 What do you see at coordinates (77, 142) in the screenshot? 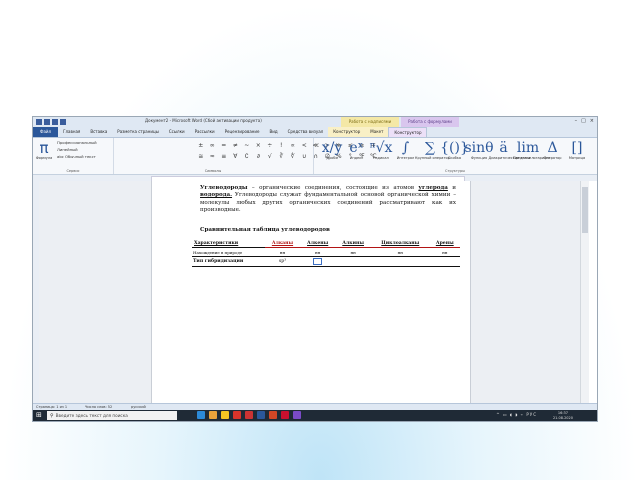
I see `professional-button: Профессиональный` at bounding box center [77, 142].